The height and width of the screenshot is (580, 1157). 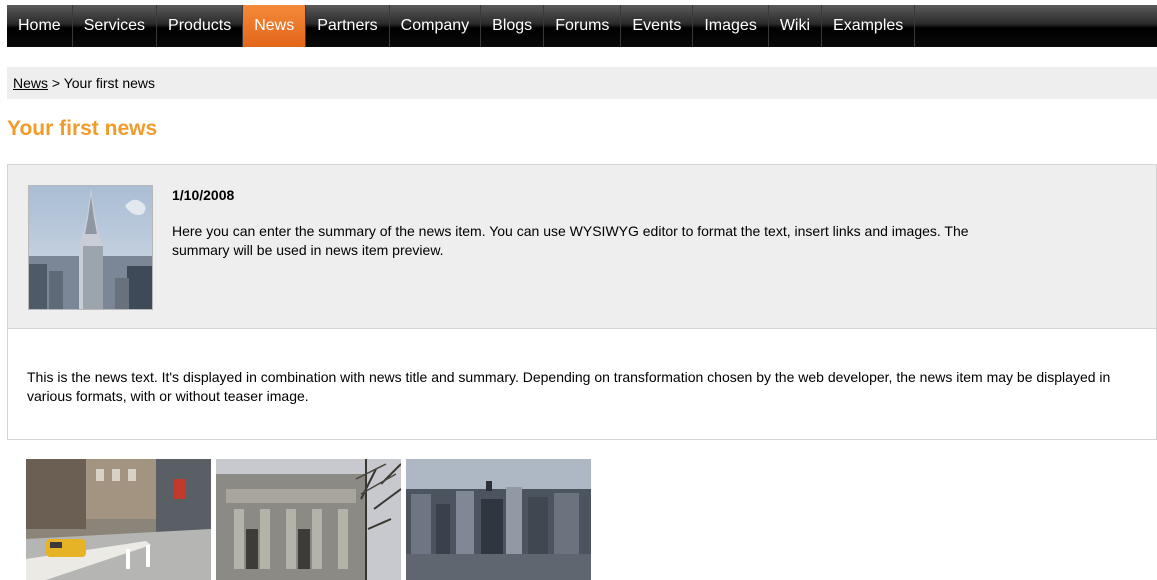 I want to click on nav-item-examples: Examples, so click(x=869, y=26).